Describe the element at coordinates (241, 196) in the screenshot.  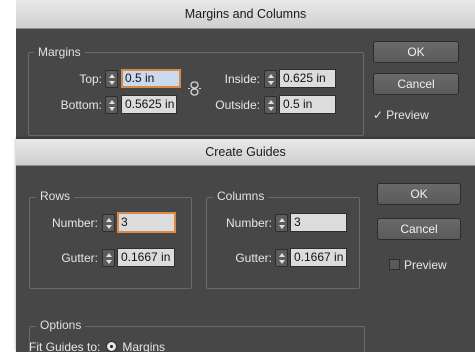
I see `columns-legend: Columns` at that location.